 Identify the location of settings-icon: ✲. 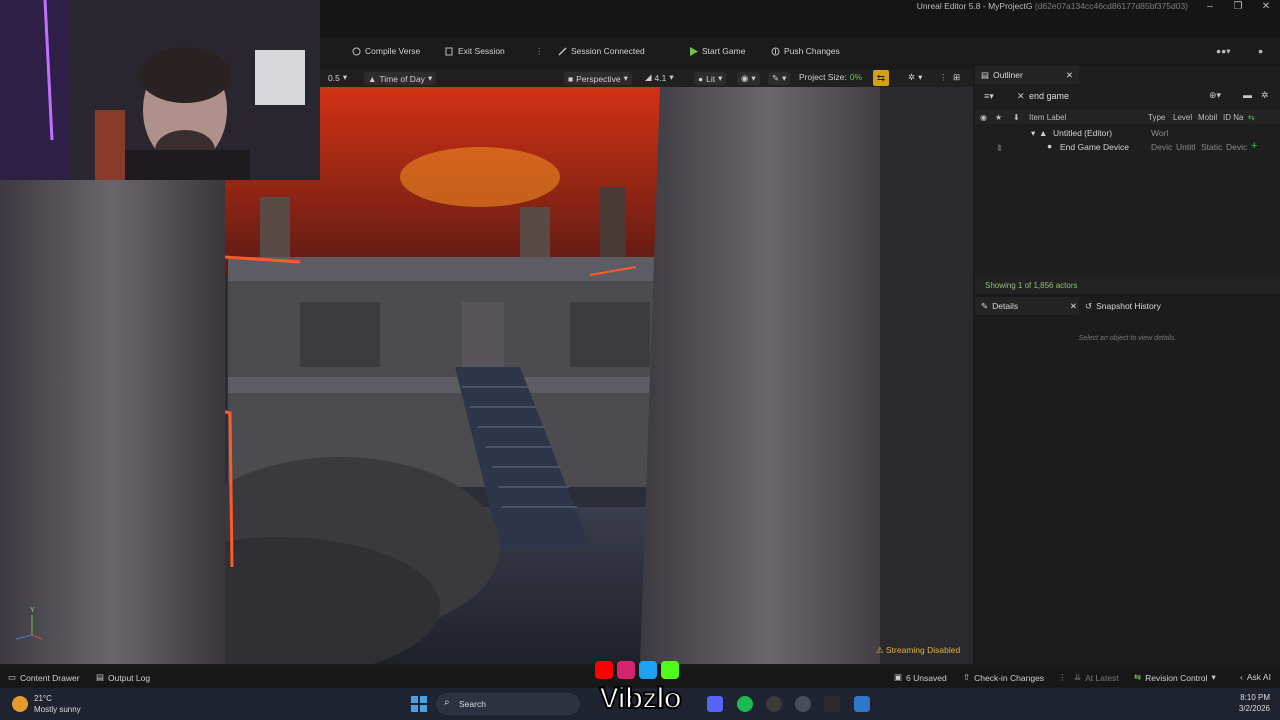
(1265, 95).